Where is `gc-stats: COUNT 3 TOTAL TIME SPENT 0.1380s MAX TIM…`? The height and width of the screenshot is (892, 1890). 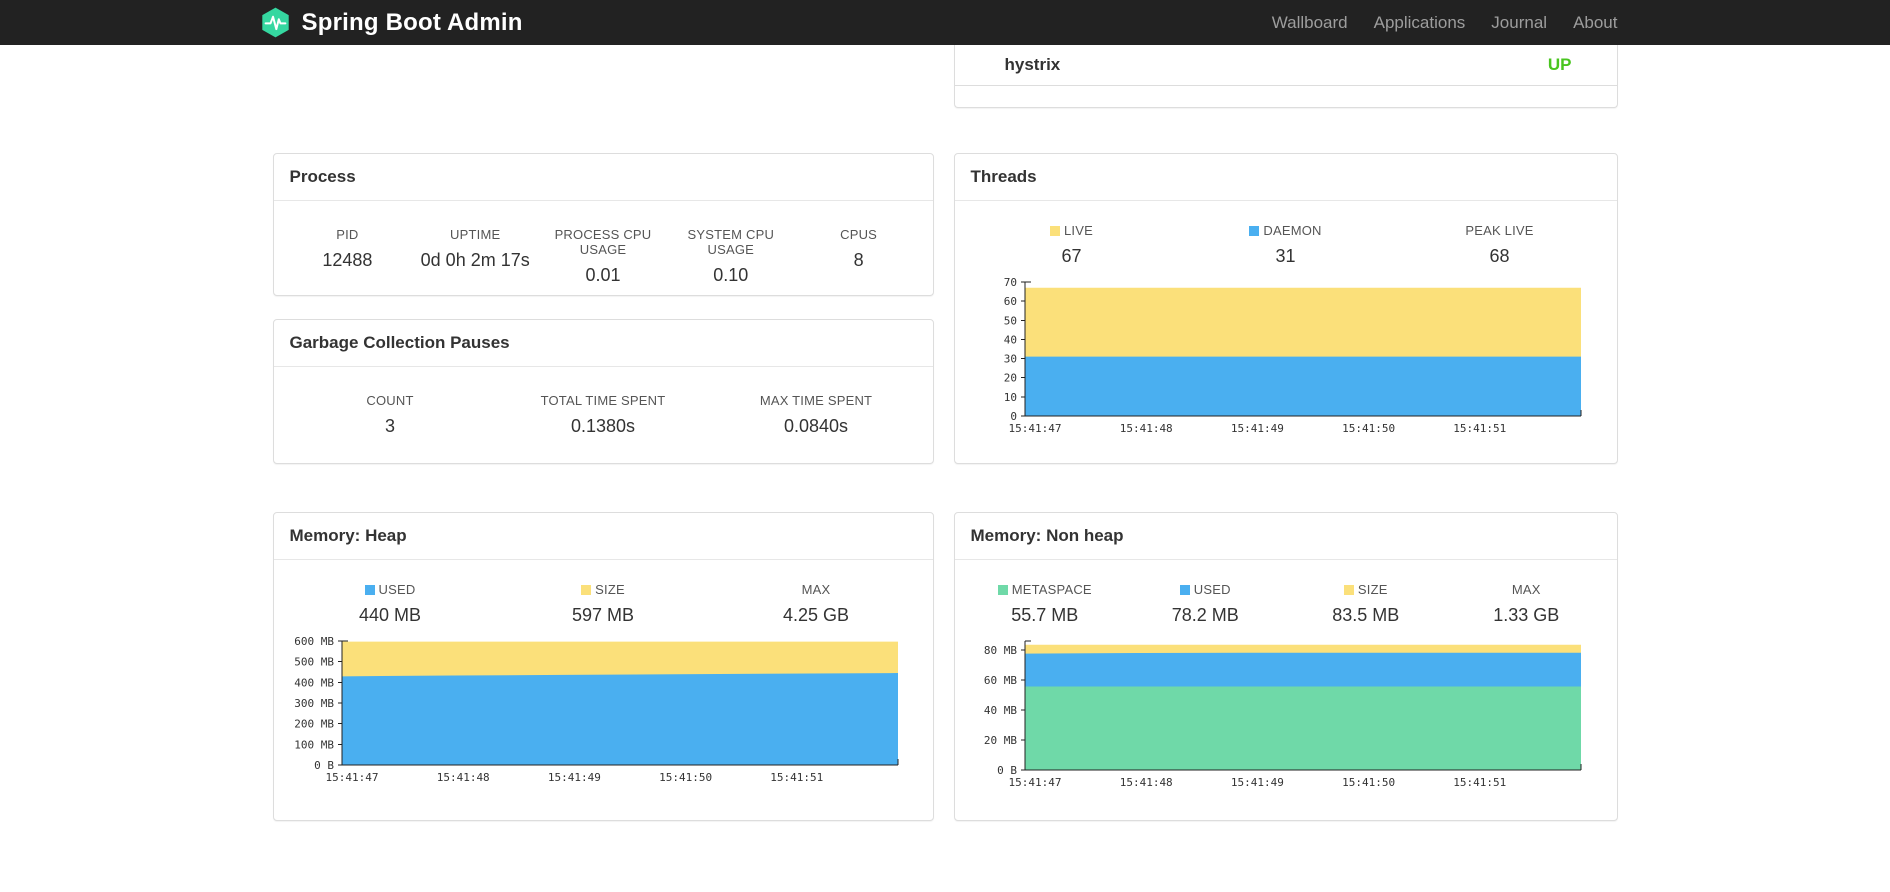 gc-stats: COUNT 3 TOTAL TIME SPENT 0.1380s MAX TIM… is located at coordinates (603, 402).